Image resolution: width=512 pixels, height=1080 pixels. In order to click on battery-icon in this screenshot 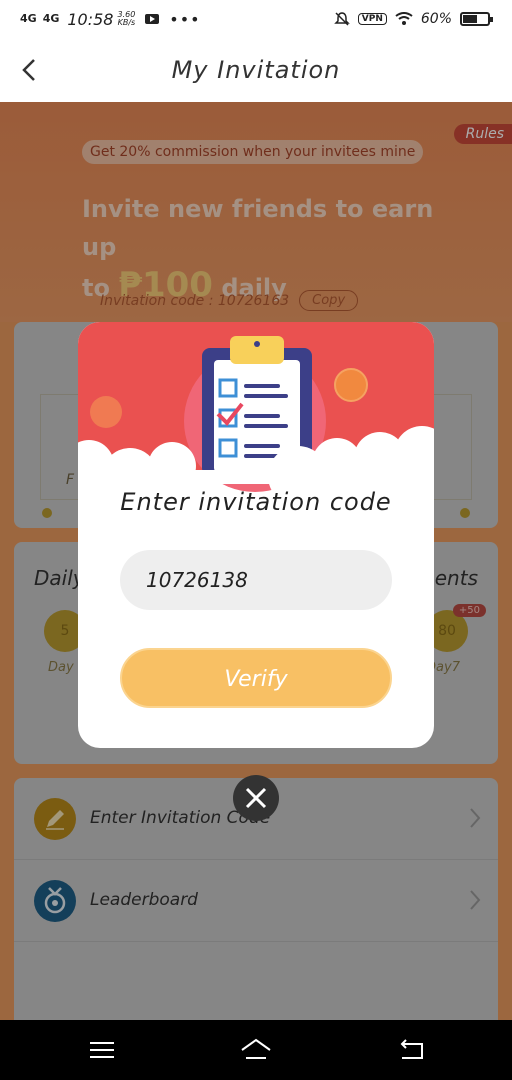, I will do `click(476, 19)`.